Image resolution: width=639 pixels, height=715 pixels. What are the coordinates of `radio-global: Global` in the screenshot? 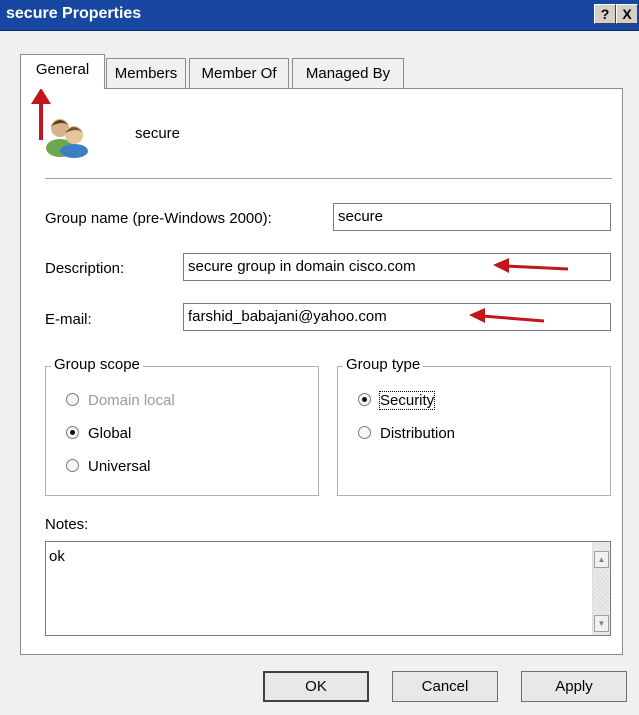 It's located at (98, 433).